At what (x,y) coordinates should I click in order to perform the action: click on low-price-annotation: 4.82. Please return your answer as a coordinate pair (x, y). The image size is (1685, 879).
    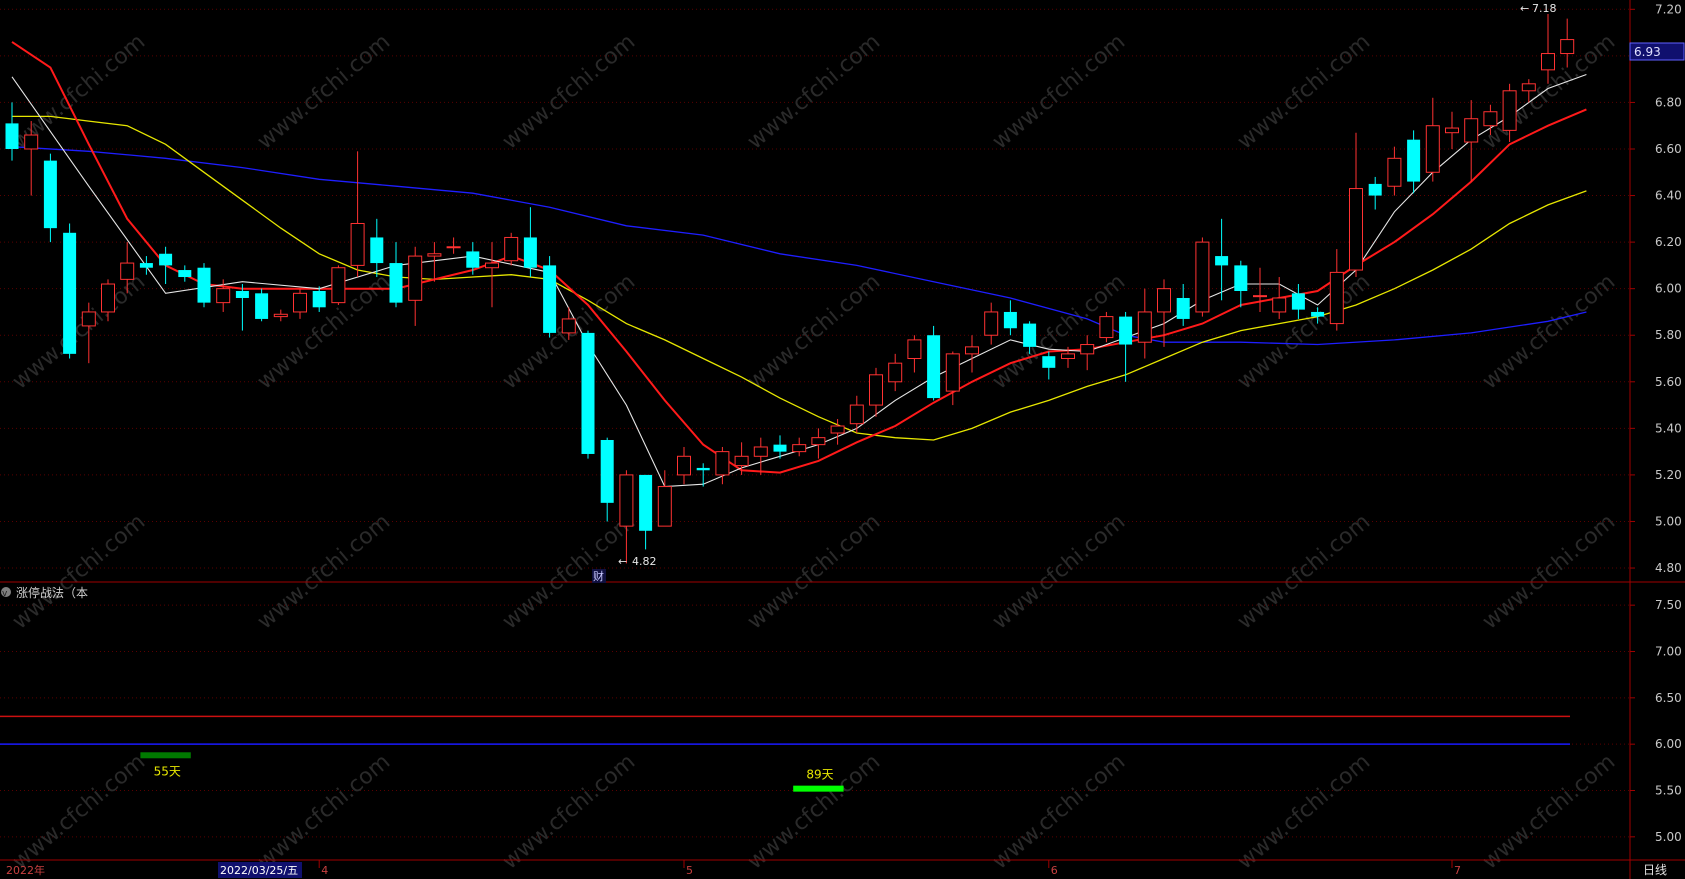
    Looking at the image, I should click on (644, 561).